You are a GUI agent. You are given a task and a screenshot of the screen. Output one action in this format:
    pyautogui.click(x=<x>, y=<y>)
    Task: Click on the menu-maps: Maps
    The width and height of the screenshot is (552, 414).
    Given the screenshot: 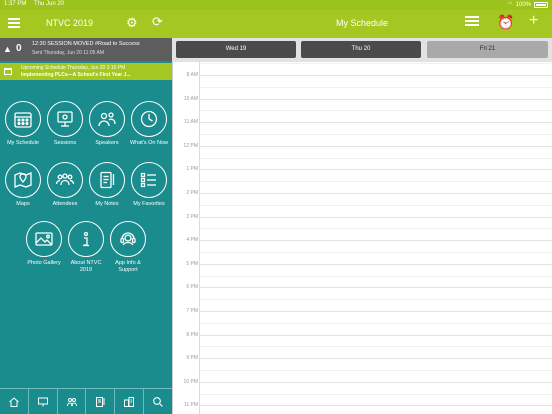 What is the action you would take?
    pyautogui.click(x=23, y=185)
    